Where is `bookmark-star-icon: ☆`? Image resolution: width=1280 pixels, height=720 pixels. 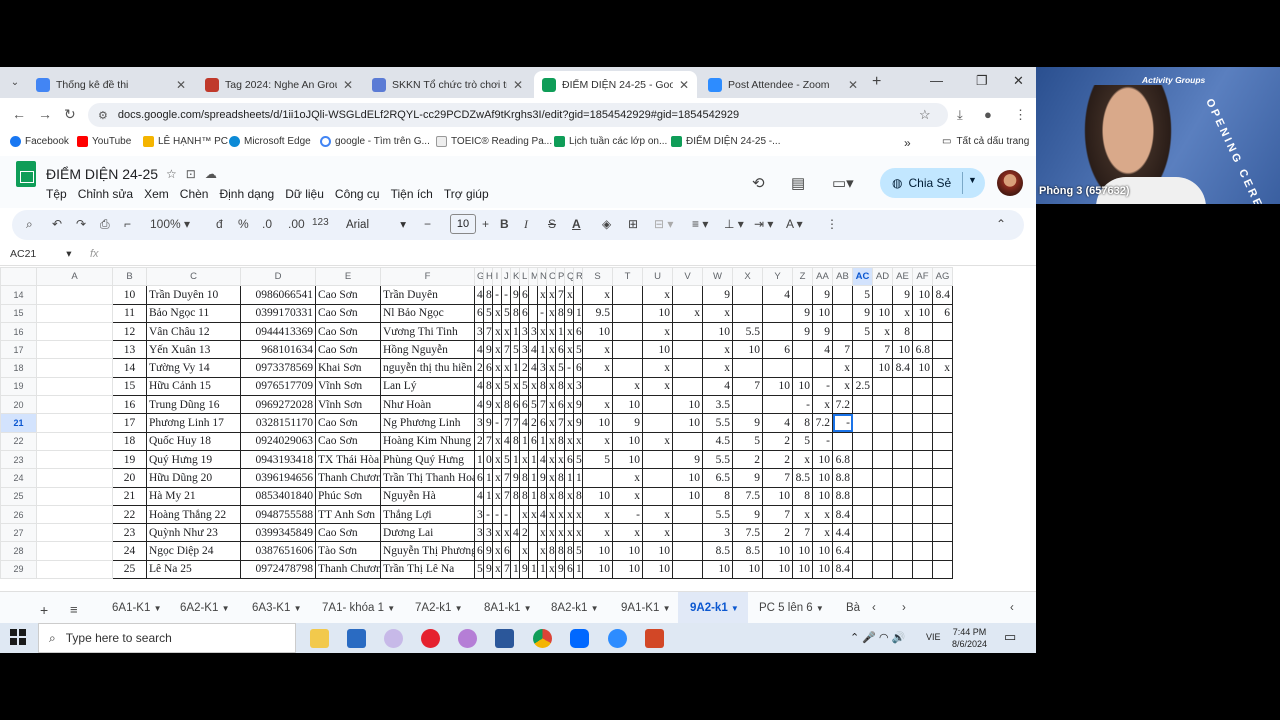 bookmark-star-icon: ☆ is located at coordinates (925, 115).